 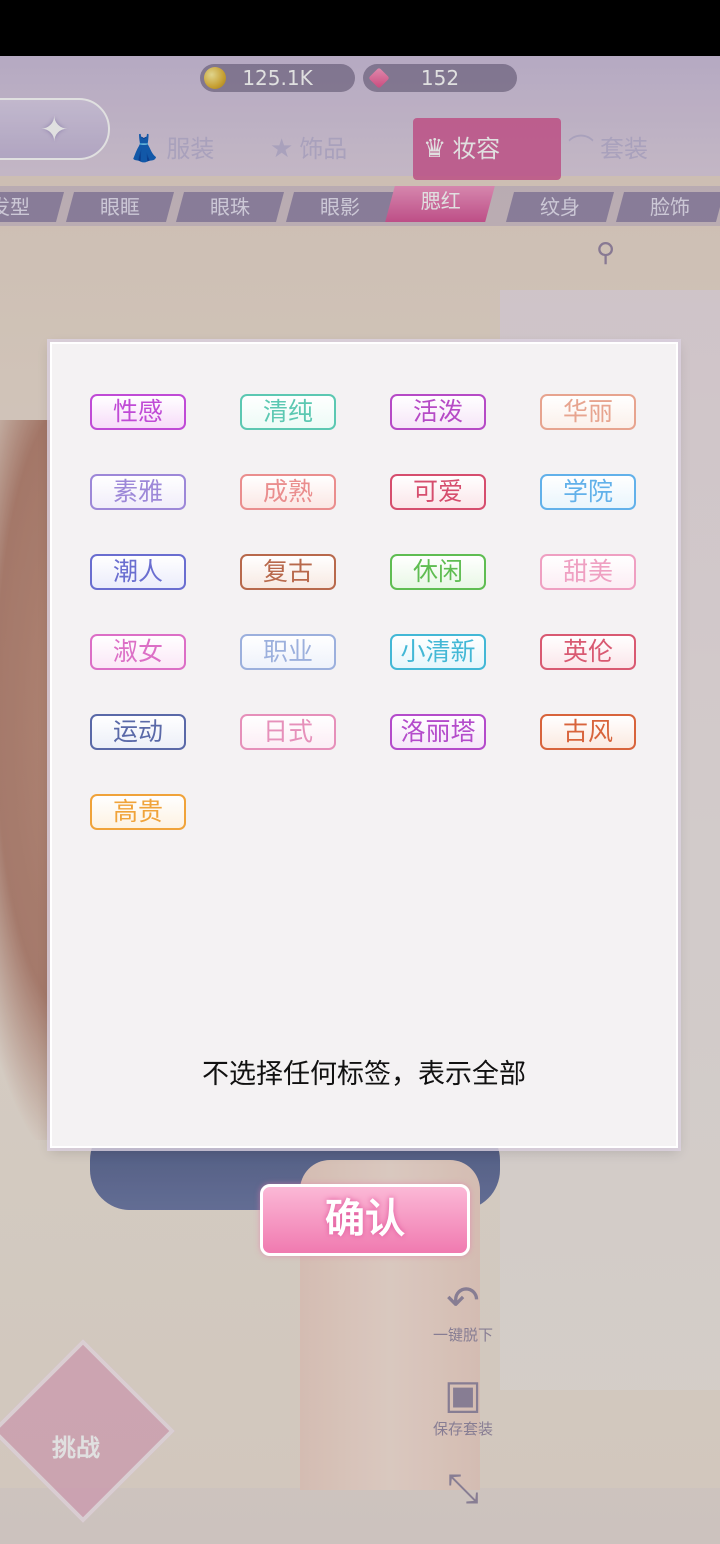 I want to click on style-tag: 古风, so click(x=588, y=732).